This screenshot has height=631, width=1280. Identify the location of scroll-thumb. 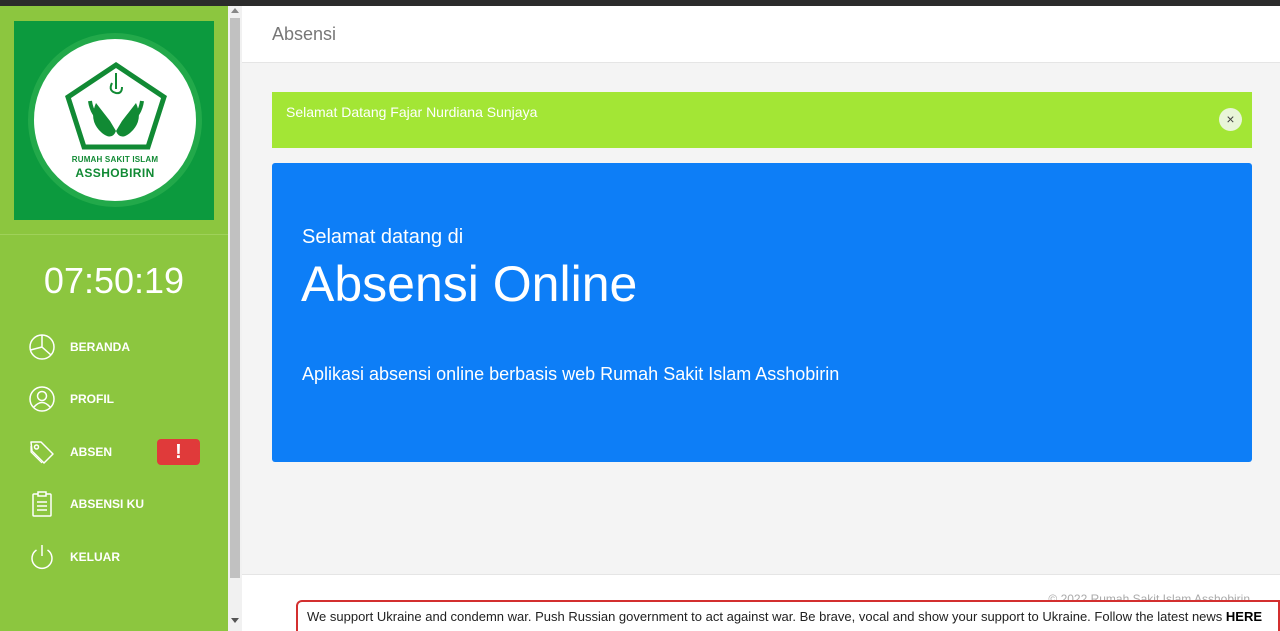
(235, 298).